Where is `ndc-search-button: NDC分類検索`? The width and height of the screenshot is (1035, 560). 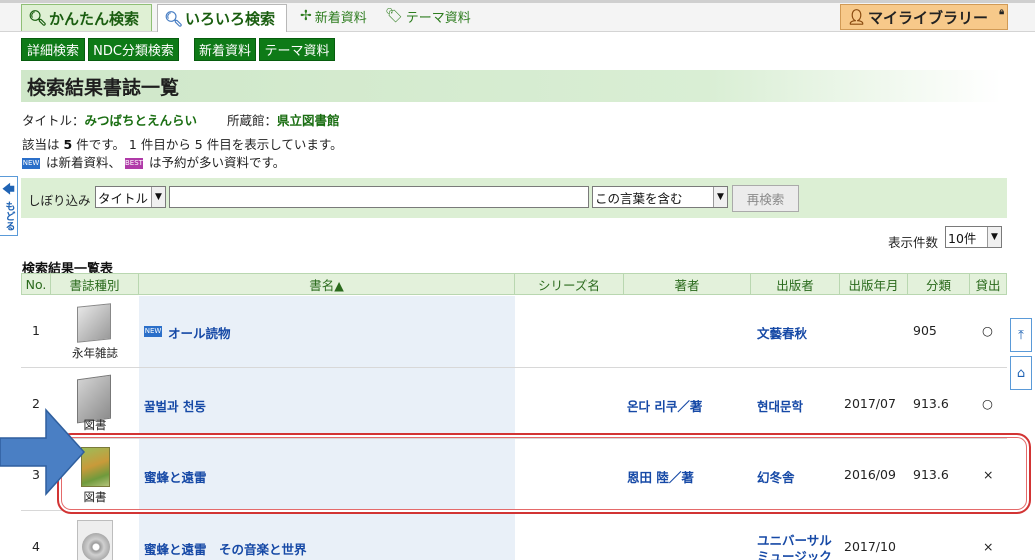
ndc-search-button: NDC分類検索 is located at coordinates (133, 49).